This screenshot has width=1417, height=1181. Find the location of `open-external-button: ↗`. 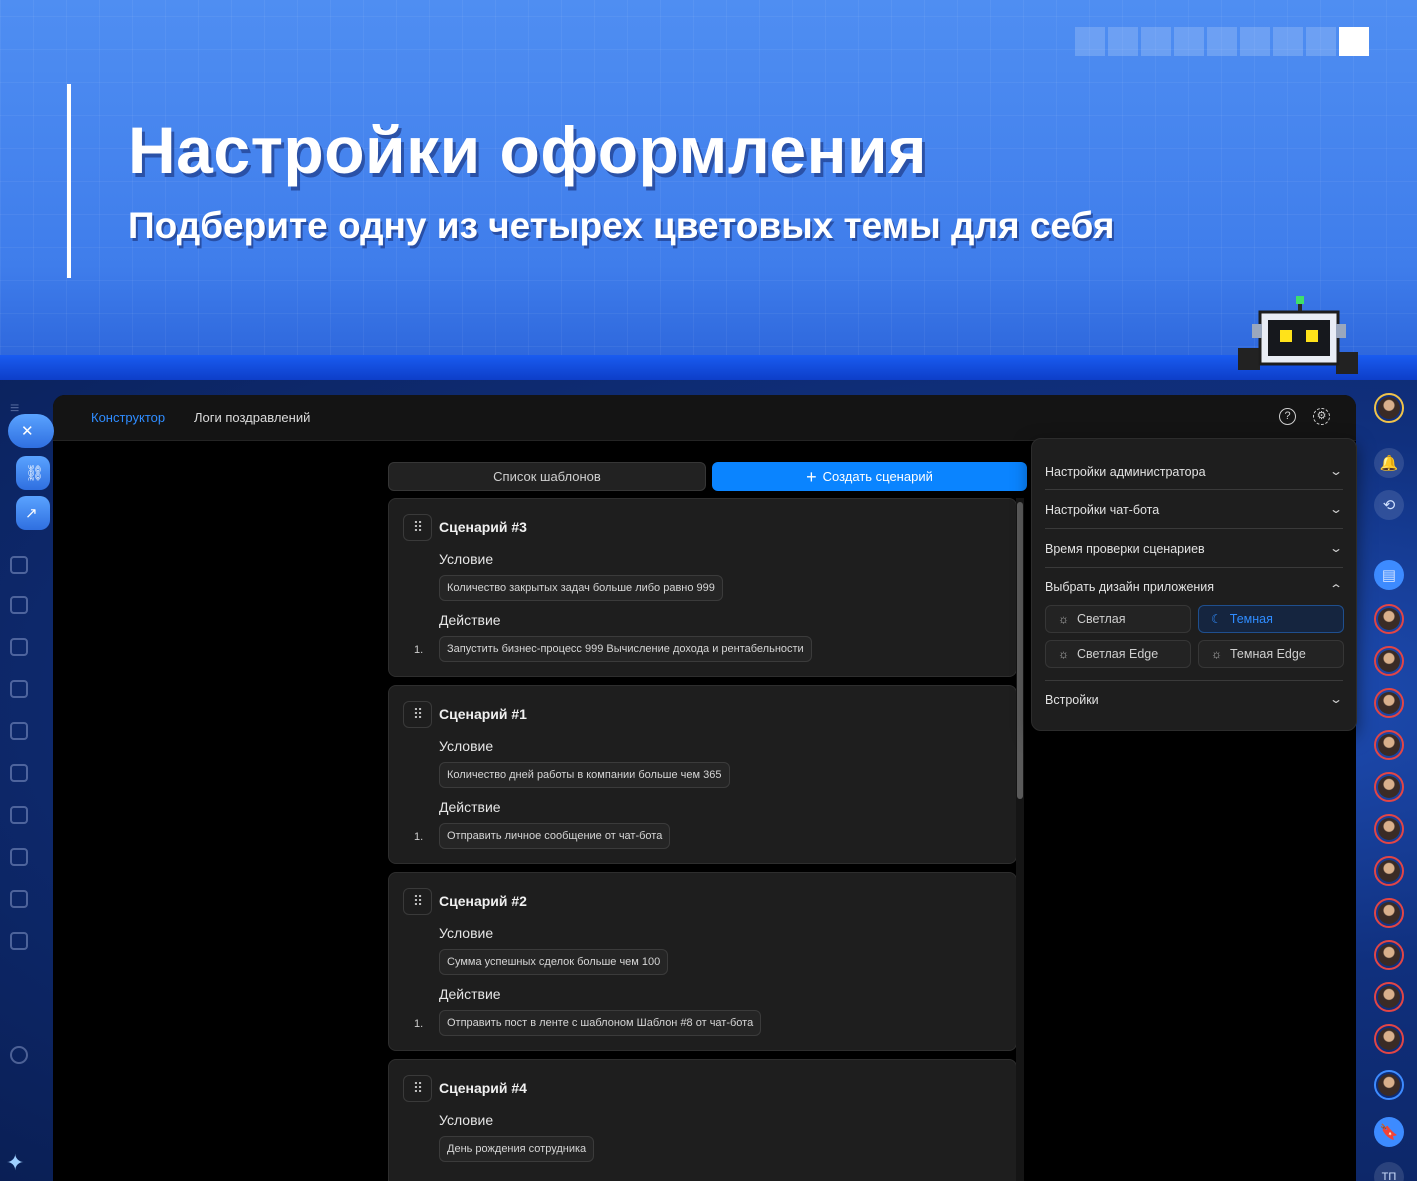

open-external-button: ↗ is located at coordinates (33, 513).